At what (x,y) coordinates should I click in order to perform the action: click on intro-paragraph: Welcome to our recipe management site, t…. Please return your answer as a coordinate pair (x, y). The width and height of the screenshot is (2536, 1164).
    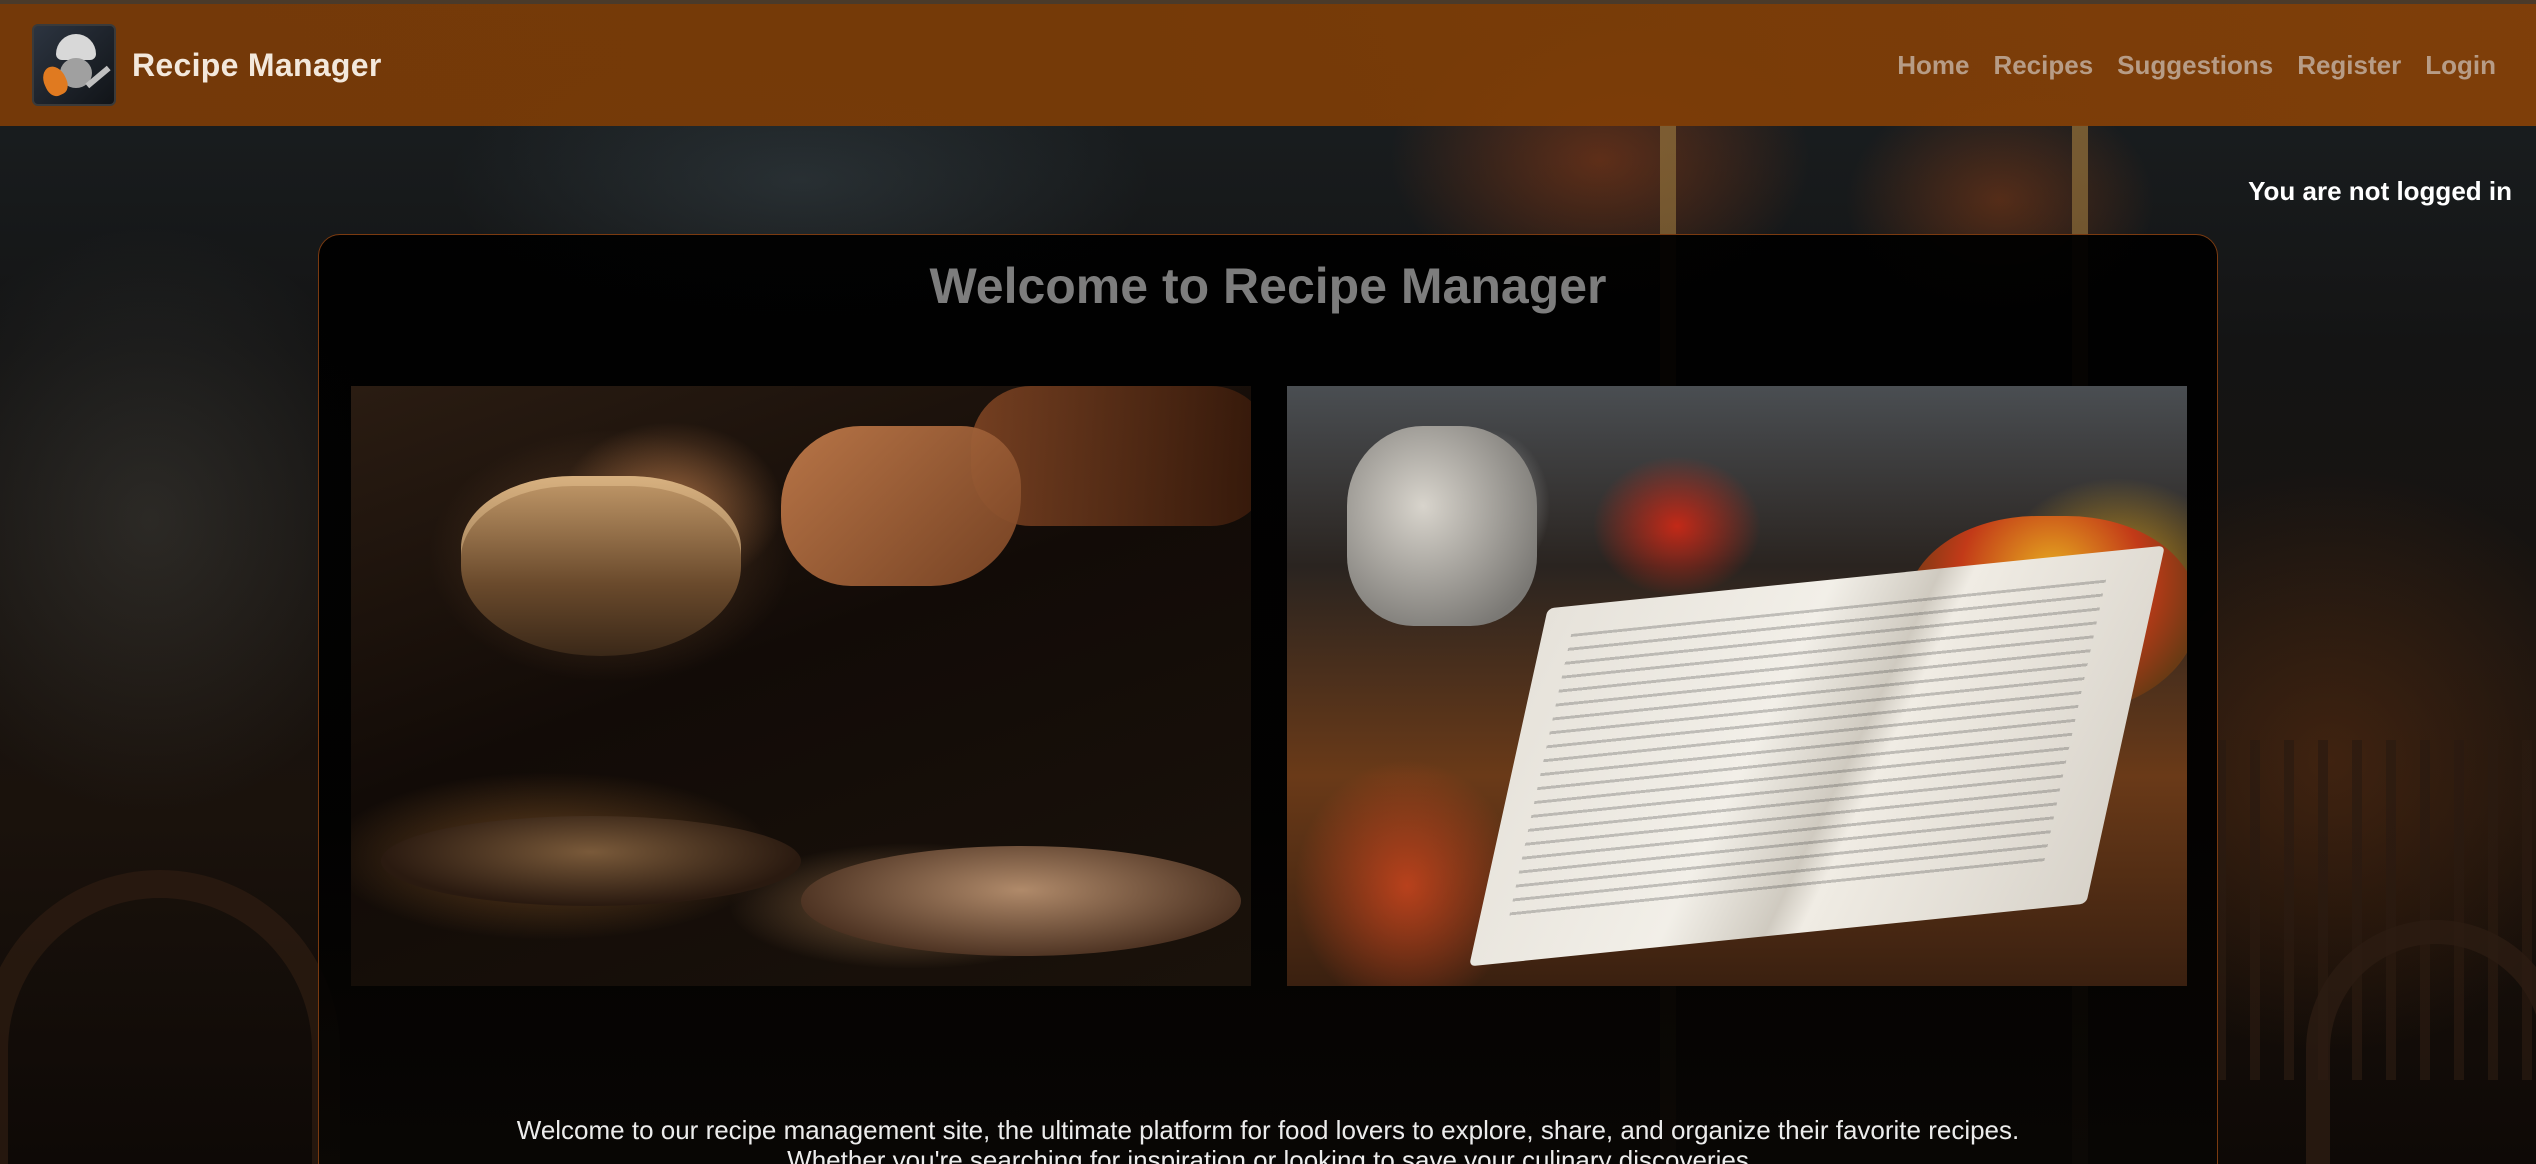
    Looking at the image, I should click on (1268, 1139).